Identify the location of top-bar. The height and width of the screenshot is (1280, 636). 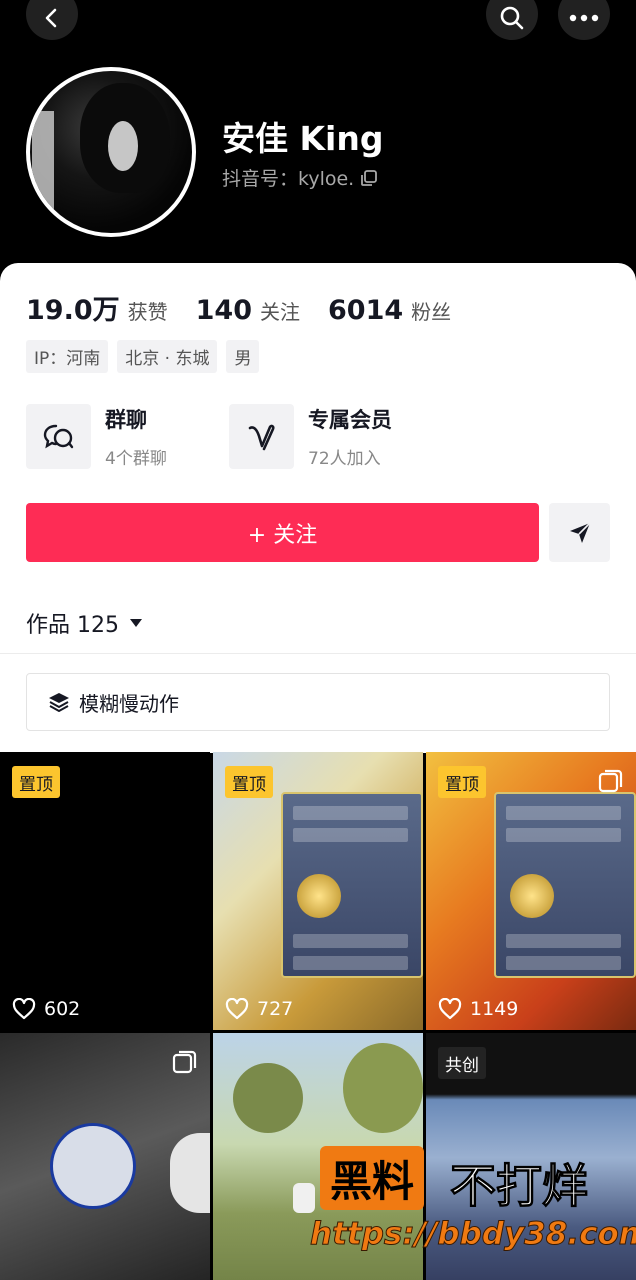
(318, 30).